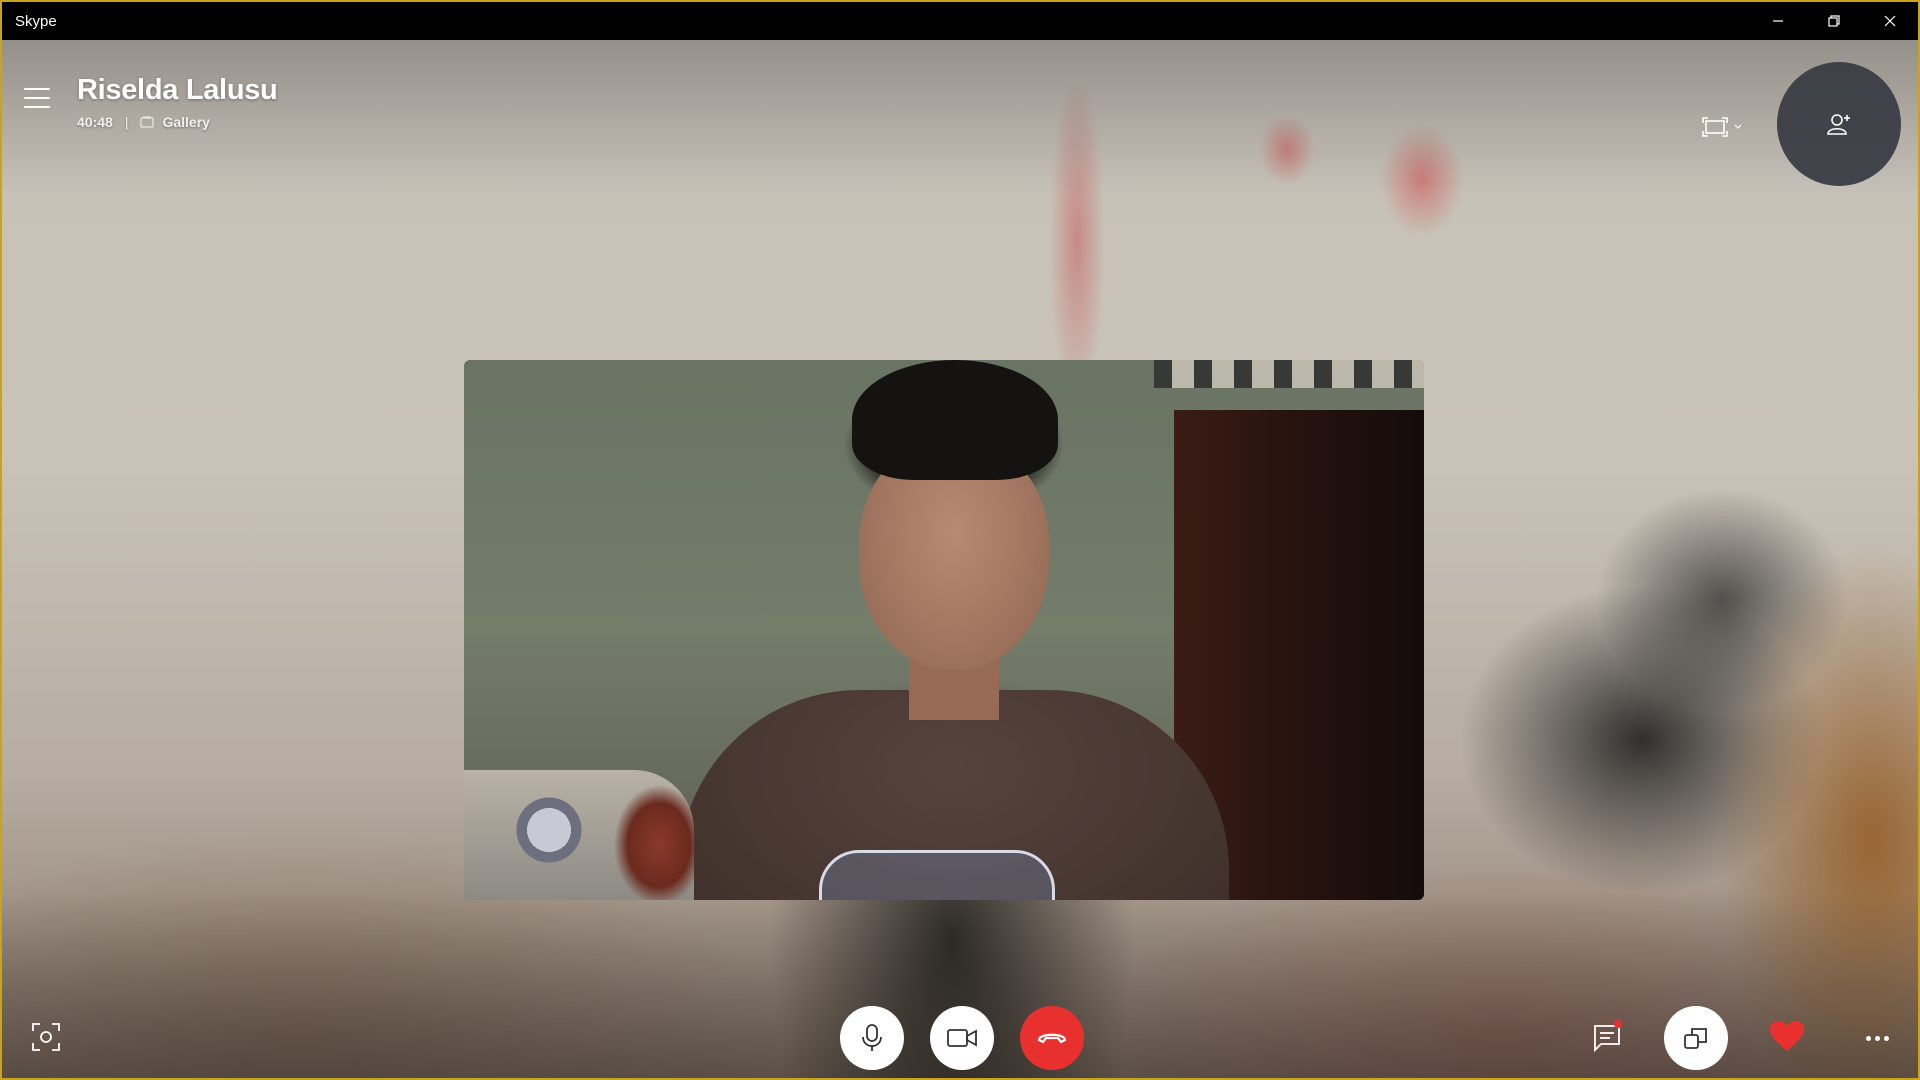  I want to click on switch-view-icon, so click(1695, 1038).